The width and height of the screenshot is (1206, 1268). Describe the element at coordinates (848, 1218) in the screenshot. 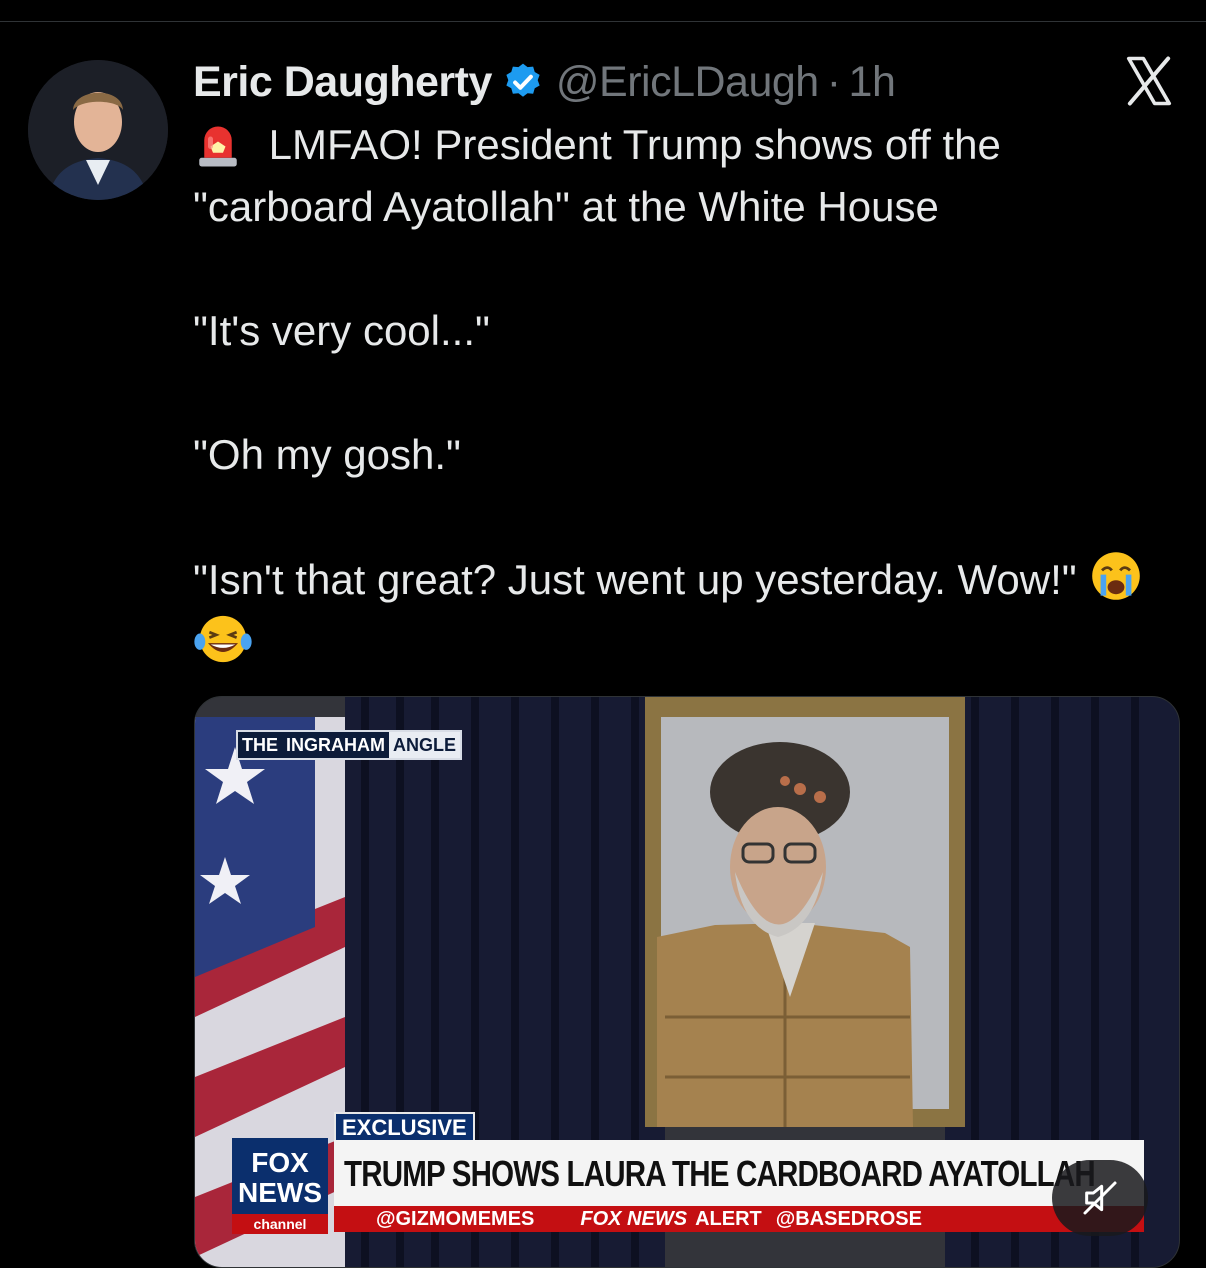

I see `ticker-item-4: @BASEDROSE` at that location.